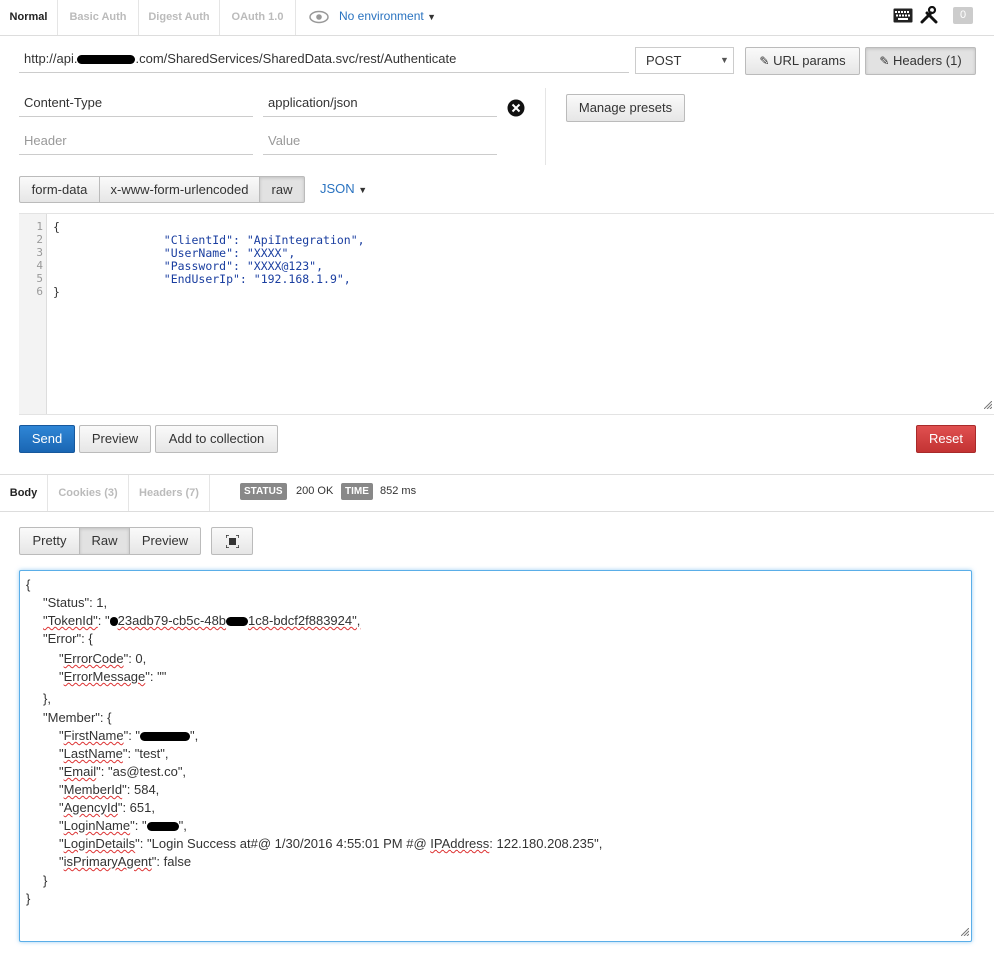  What do you see at coordinates (545, 126) in the screenshot?
I see `divider` at bounding box center [545, 126].